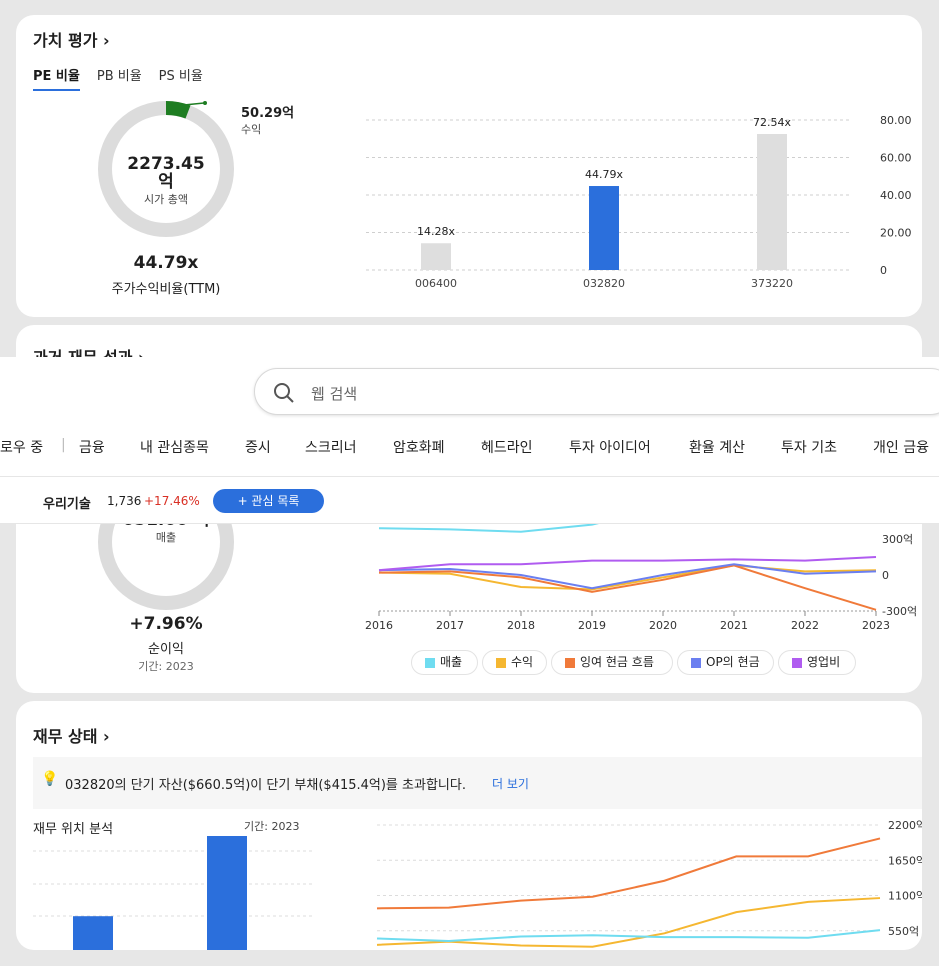 The image size is (939, 966). Describe the element at coordinates (901, 447) in the screenshot. I see `nav-item-personal: 개인 금융` at that location.